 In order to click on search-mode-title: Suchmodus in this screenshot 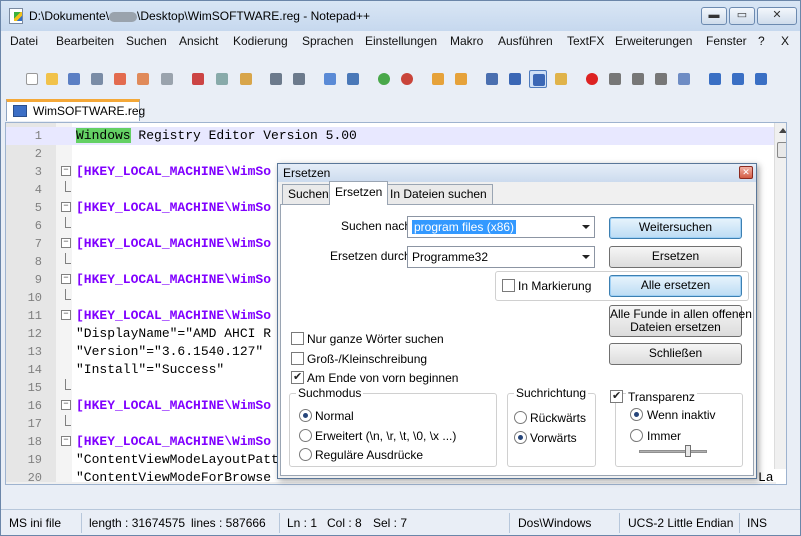, I will do `click(330, 393)`.